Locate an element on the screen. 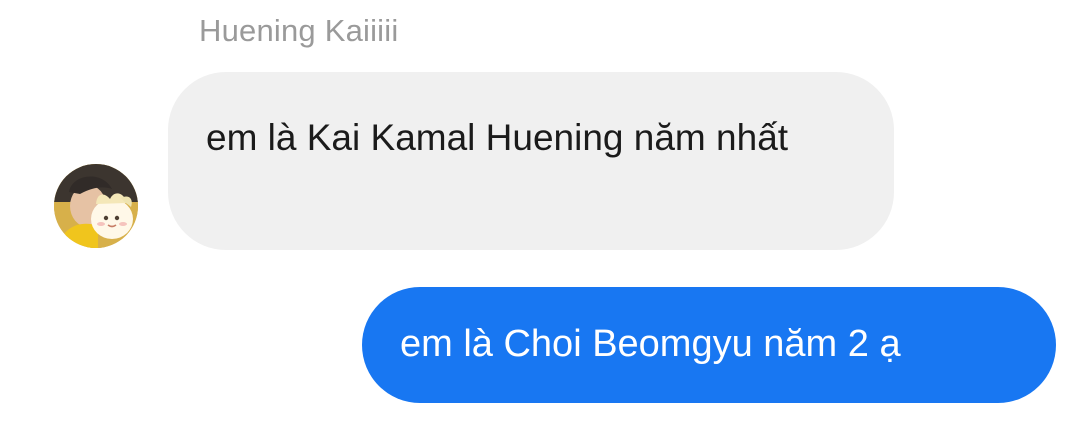  avatar is located at coordinates (96, 206).